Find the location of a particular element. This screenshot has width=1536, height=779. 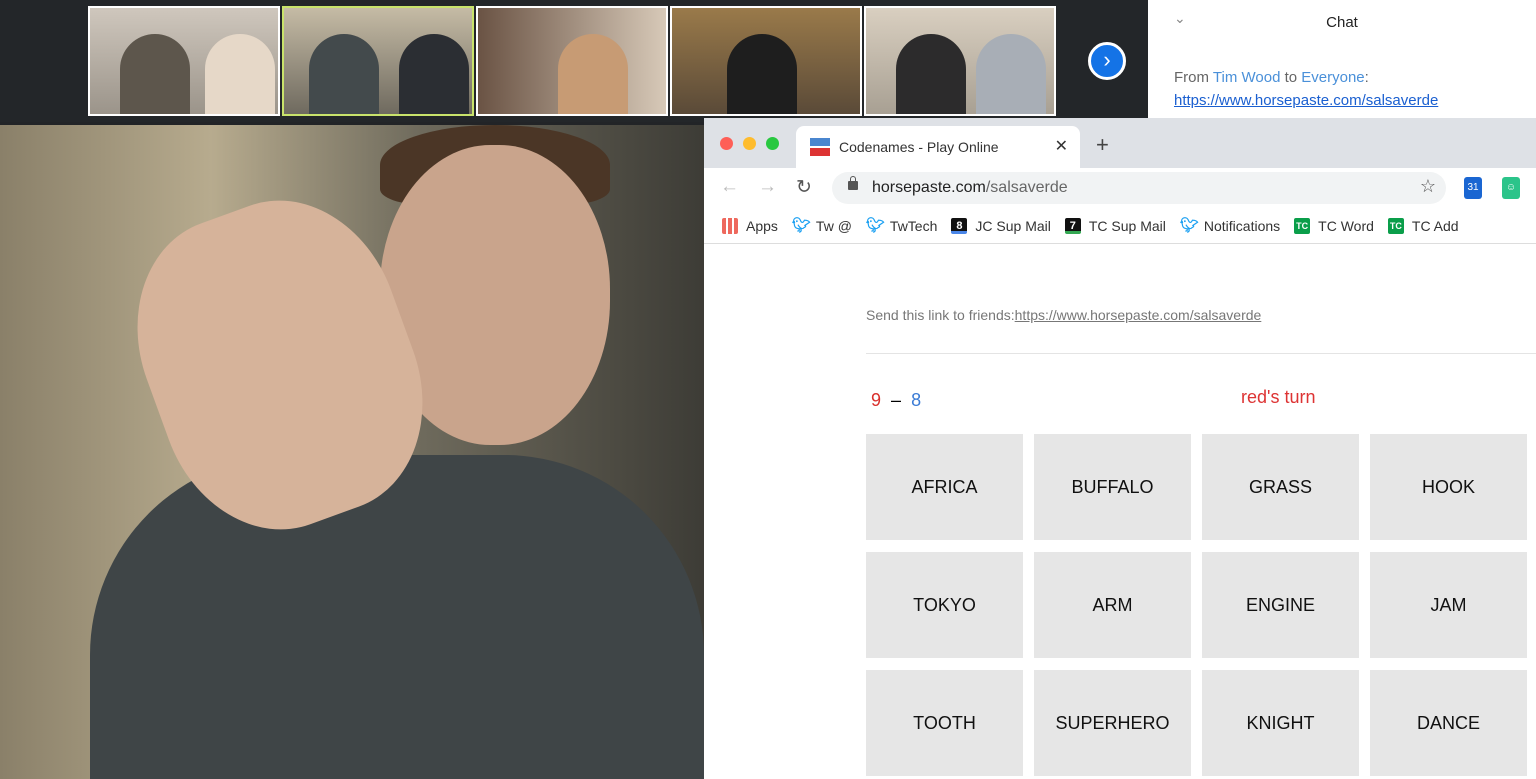

chat-colon: : is located at coordinates (1366, 77).